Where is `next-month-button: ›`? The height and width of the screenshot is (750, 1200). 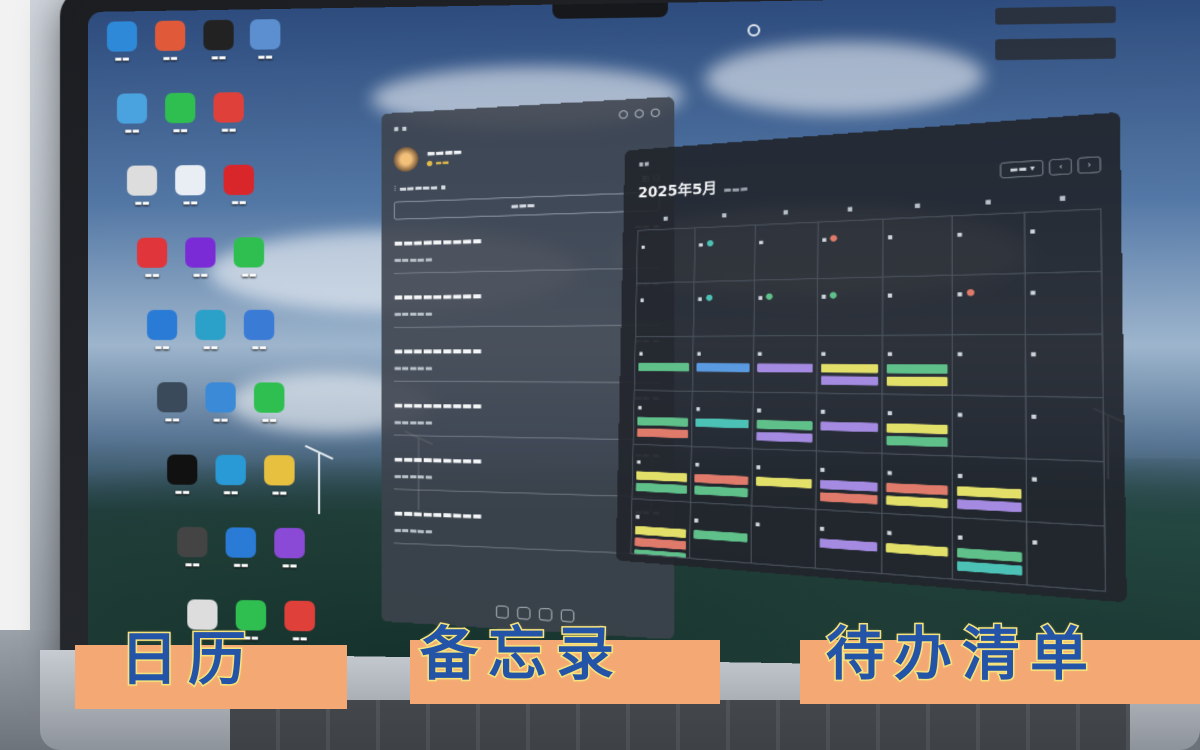 next-month-button: › is located at coordinates (1089, 165).